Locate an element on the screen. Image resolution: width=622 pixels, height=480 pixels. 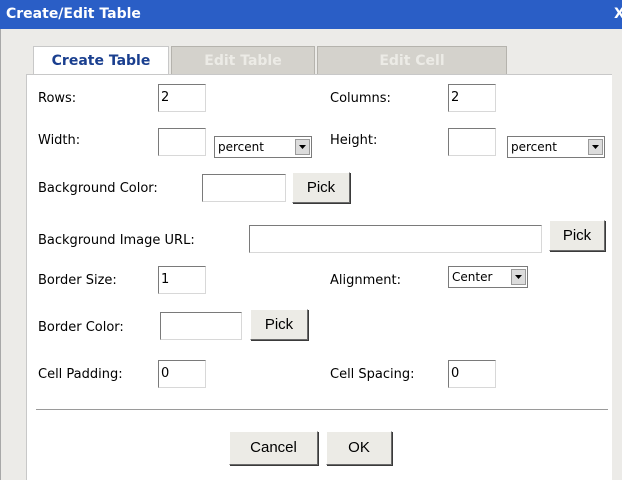
border-color-label: Border Color: is located at coordinates (81, 327).